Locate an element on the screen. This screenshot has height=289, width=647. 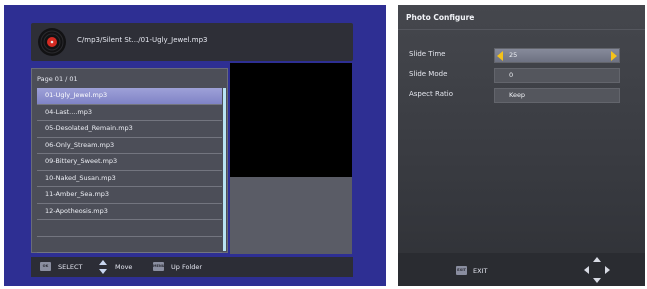
dpad-navigation-icon is located at coordinates (597, 270).